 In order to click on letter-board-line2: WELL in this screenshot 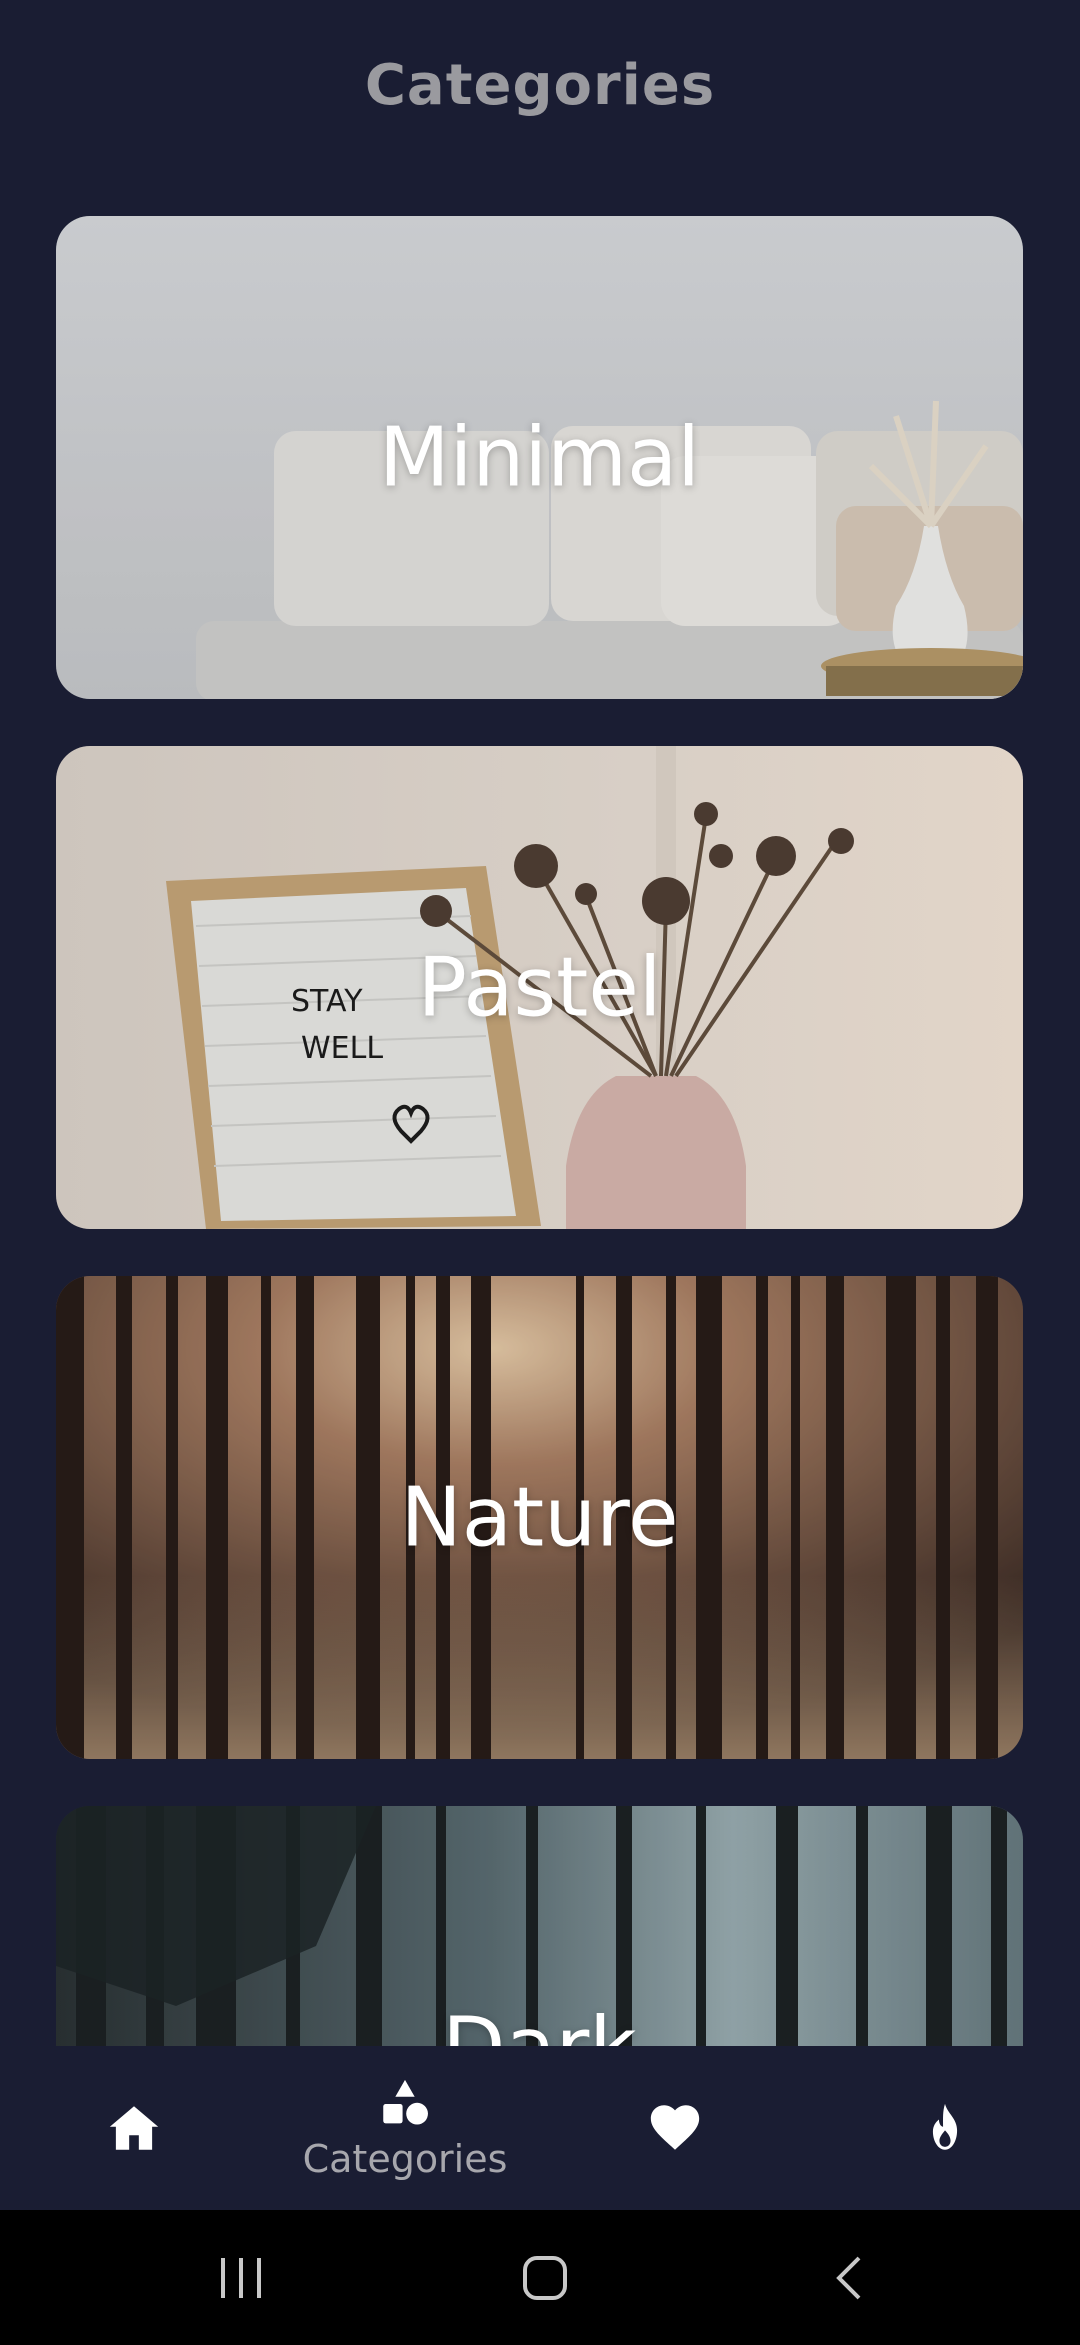, I will do `click(342, 1048)`.